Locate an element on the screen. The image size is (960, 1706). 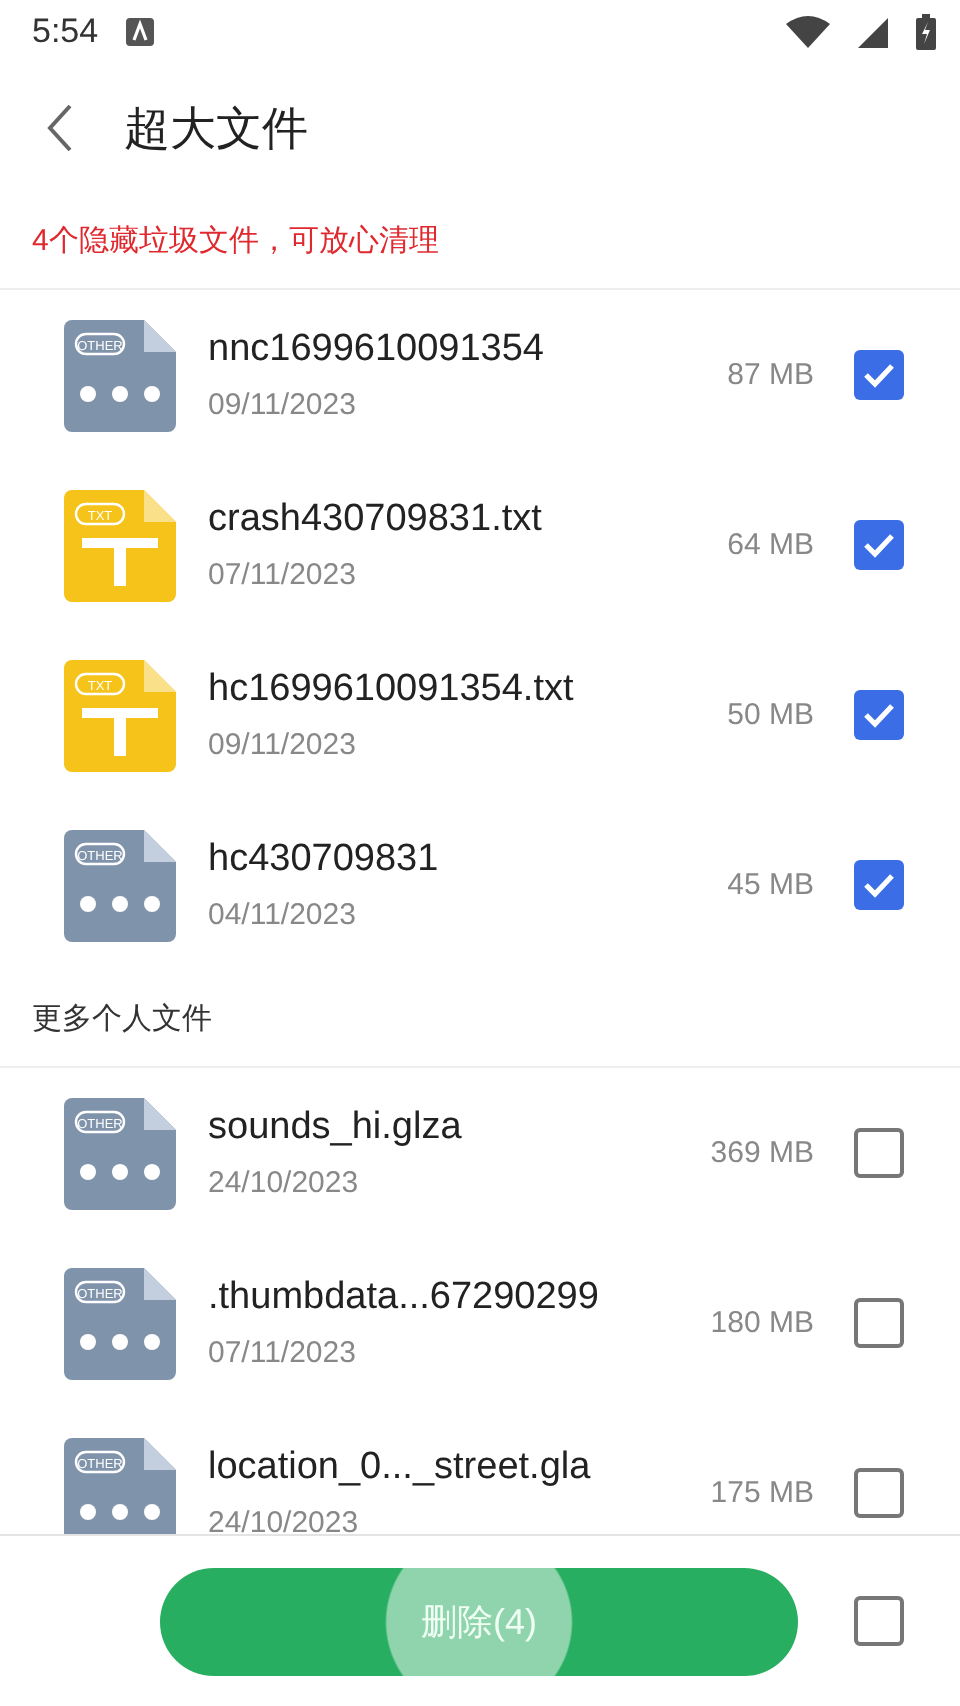
file-name: location_0..._street.gla is located at coordinates (400, 1468).